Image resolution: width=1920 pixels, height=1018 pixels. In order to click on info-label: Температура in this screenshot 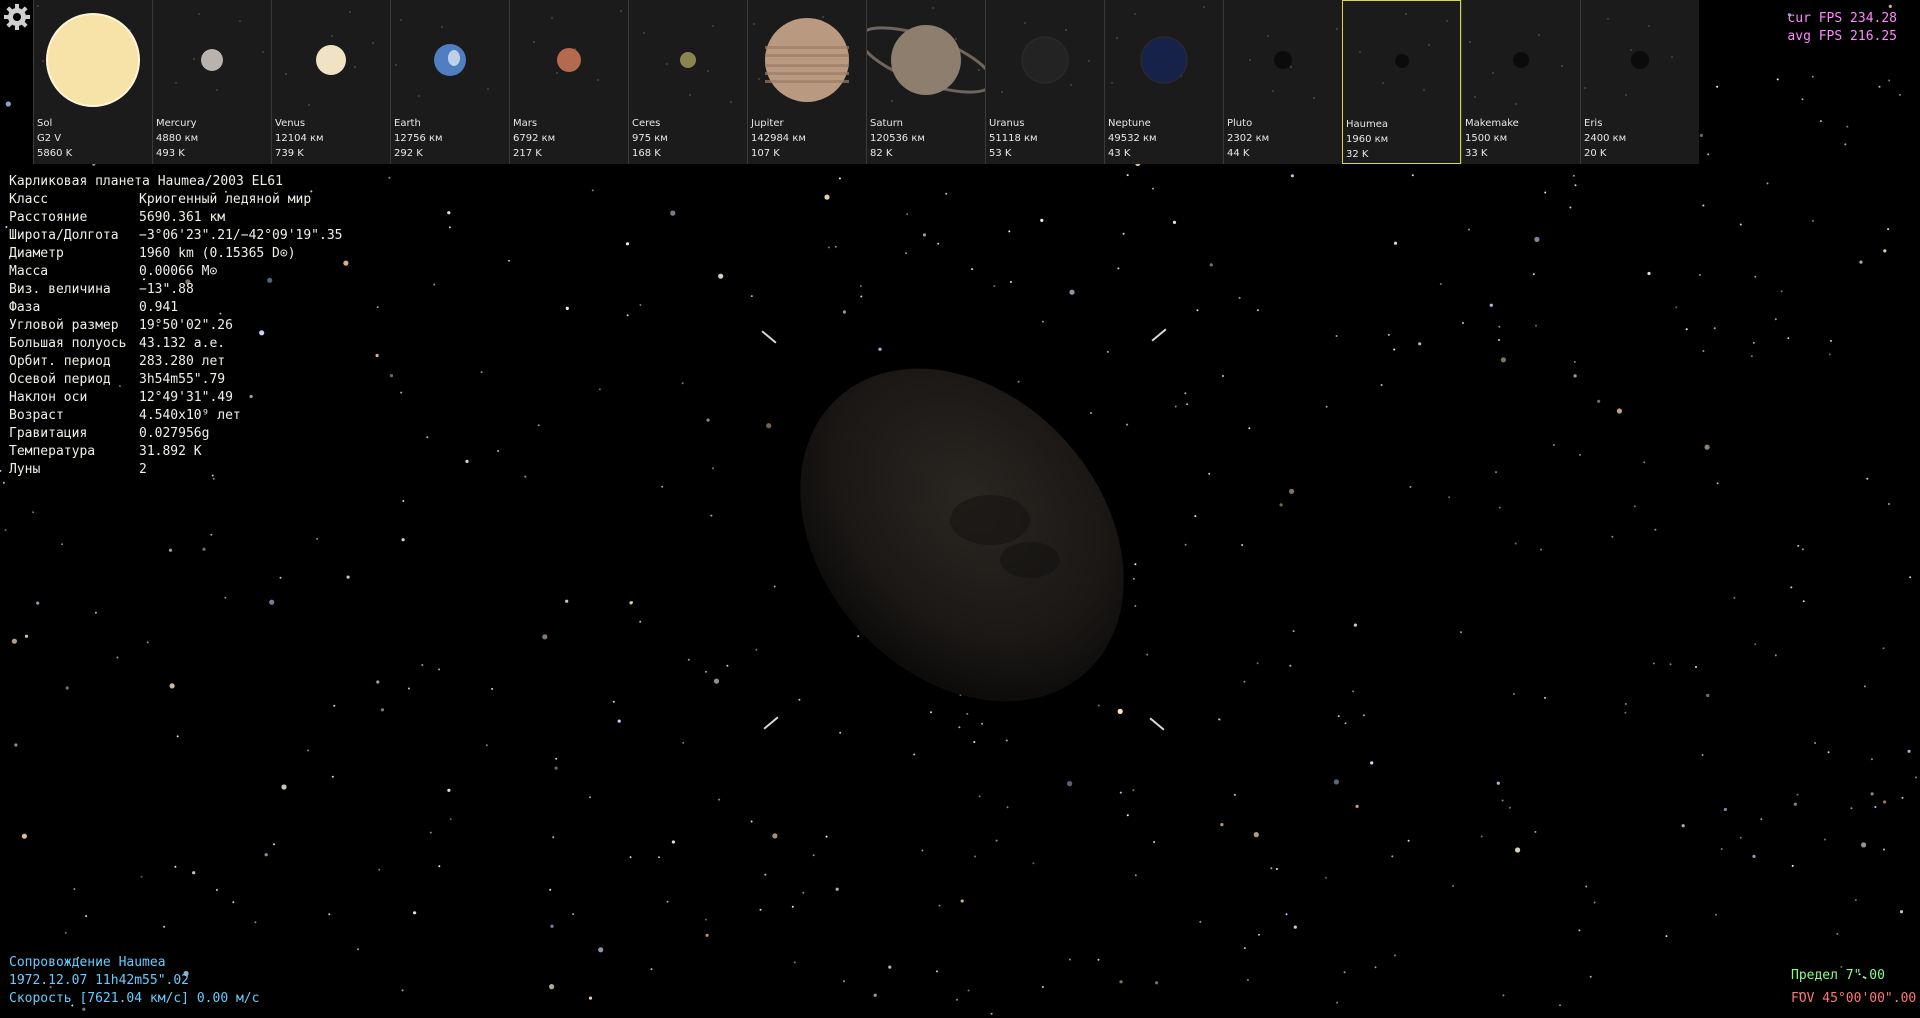, I will do `click(52, 451)`.